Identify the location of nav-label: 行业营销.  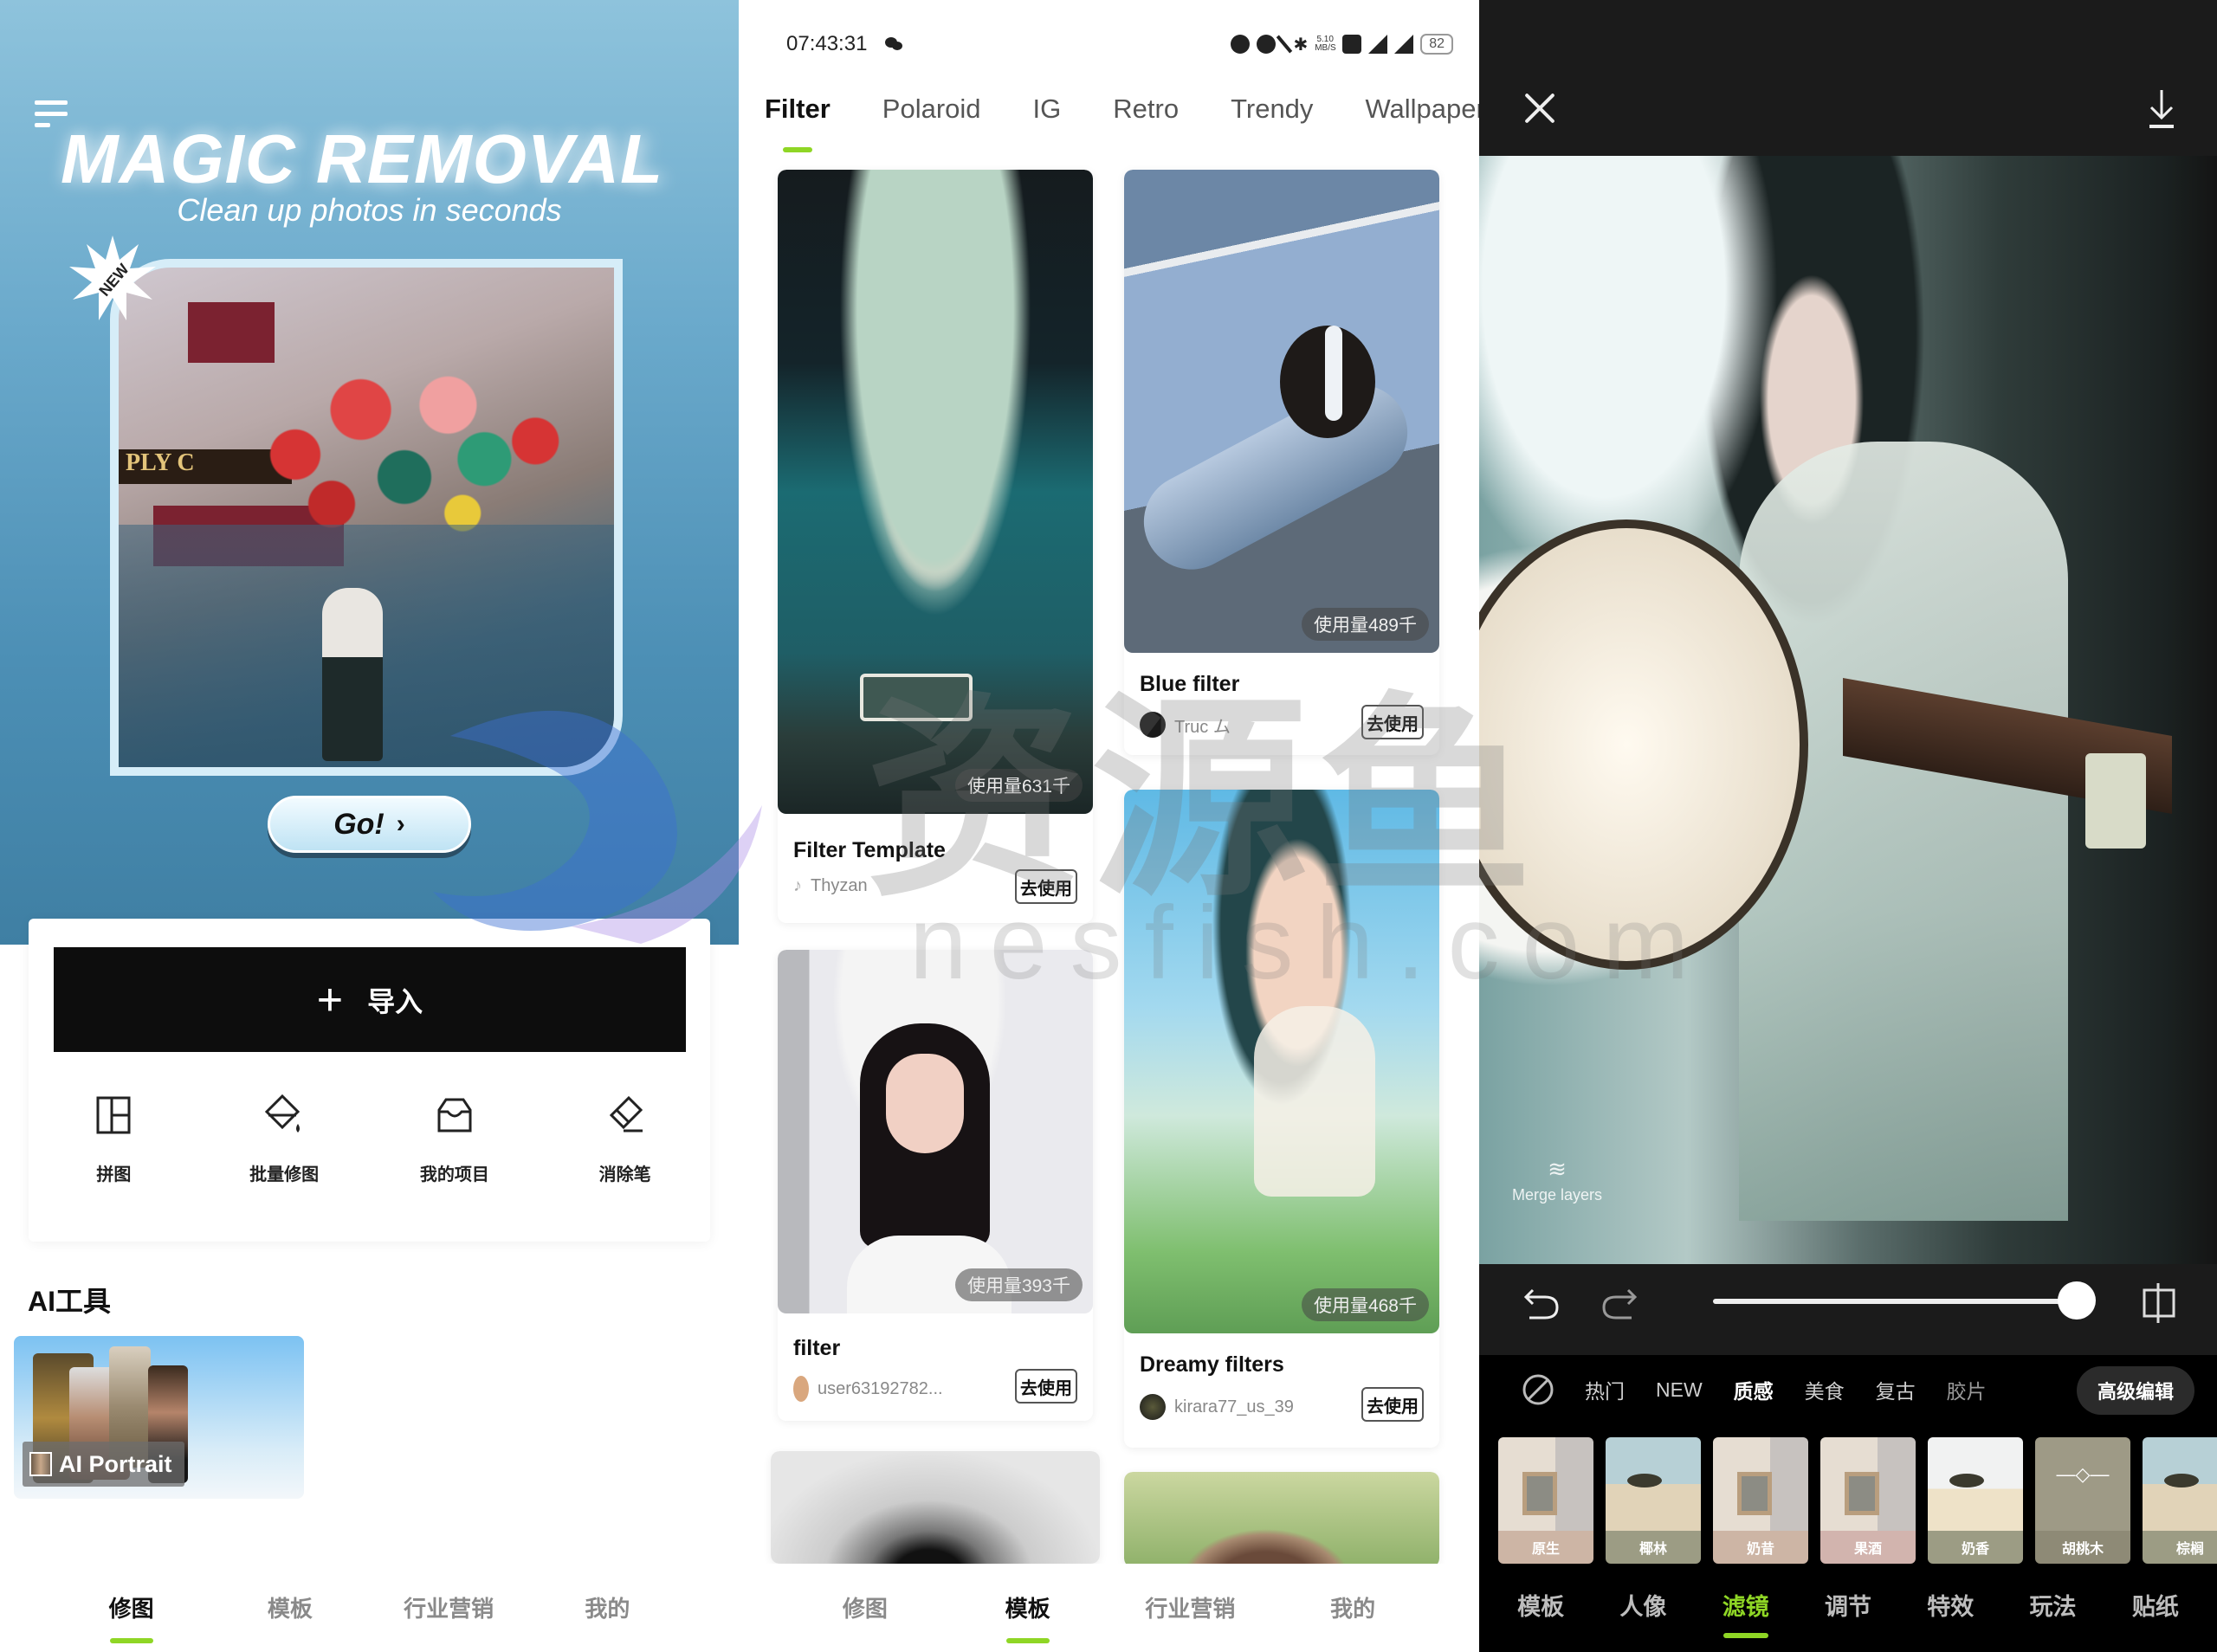
(449, 1609).